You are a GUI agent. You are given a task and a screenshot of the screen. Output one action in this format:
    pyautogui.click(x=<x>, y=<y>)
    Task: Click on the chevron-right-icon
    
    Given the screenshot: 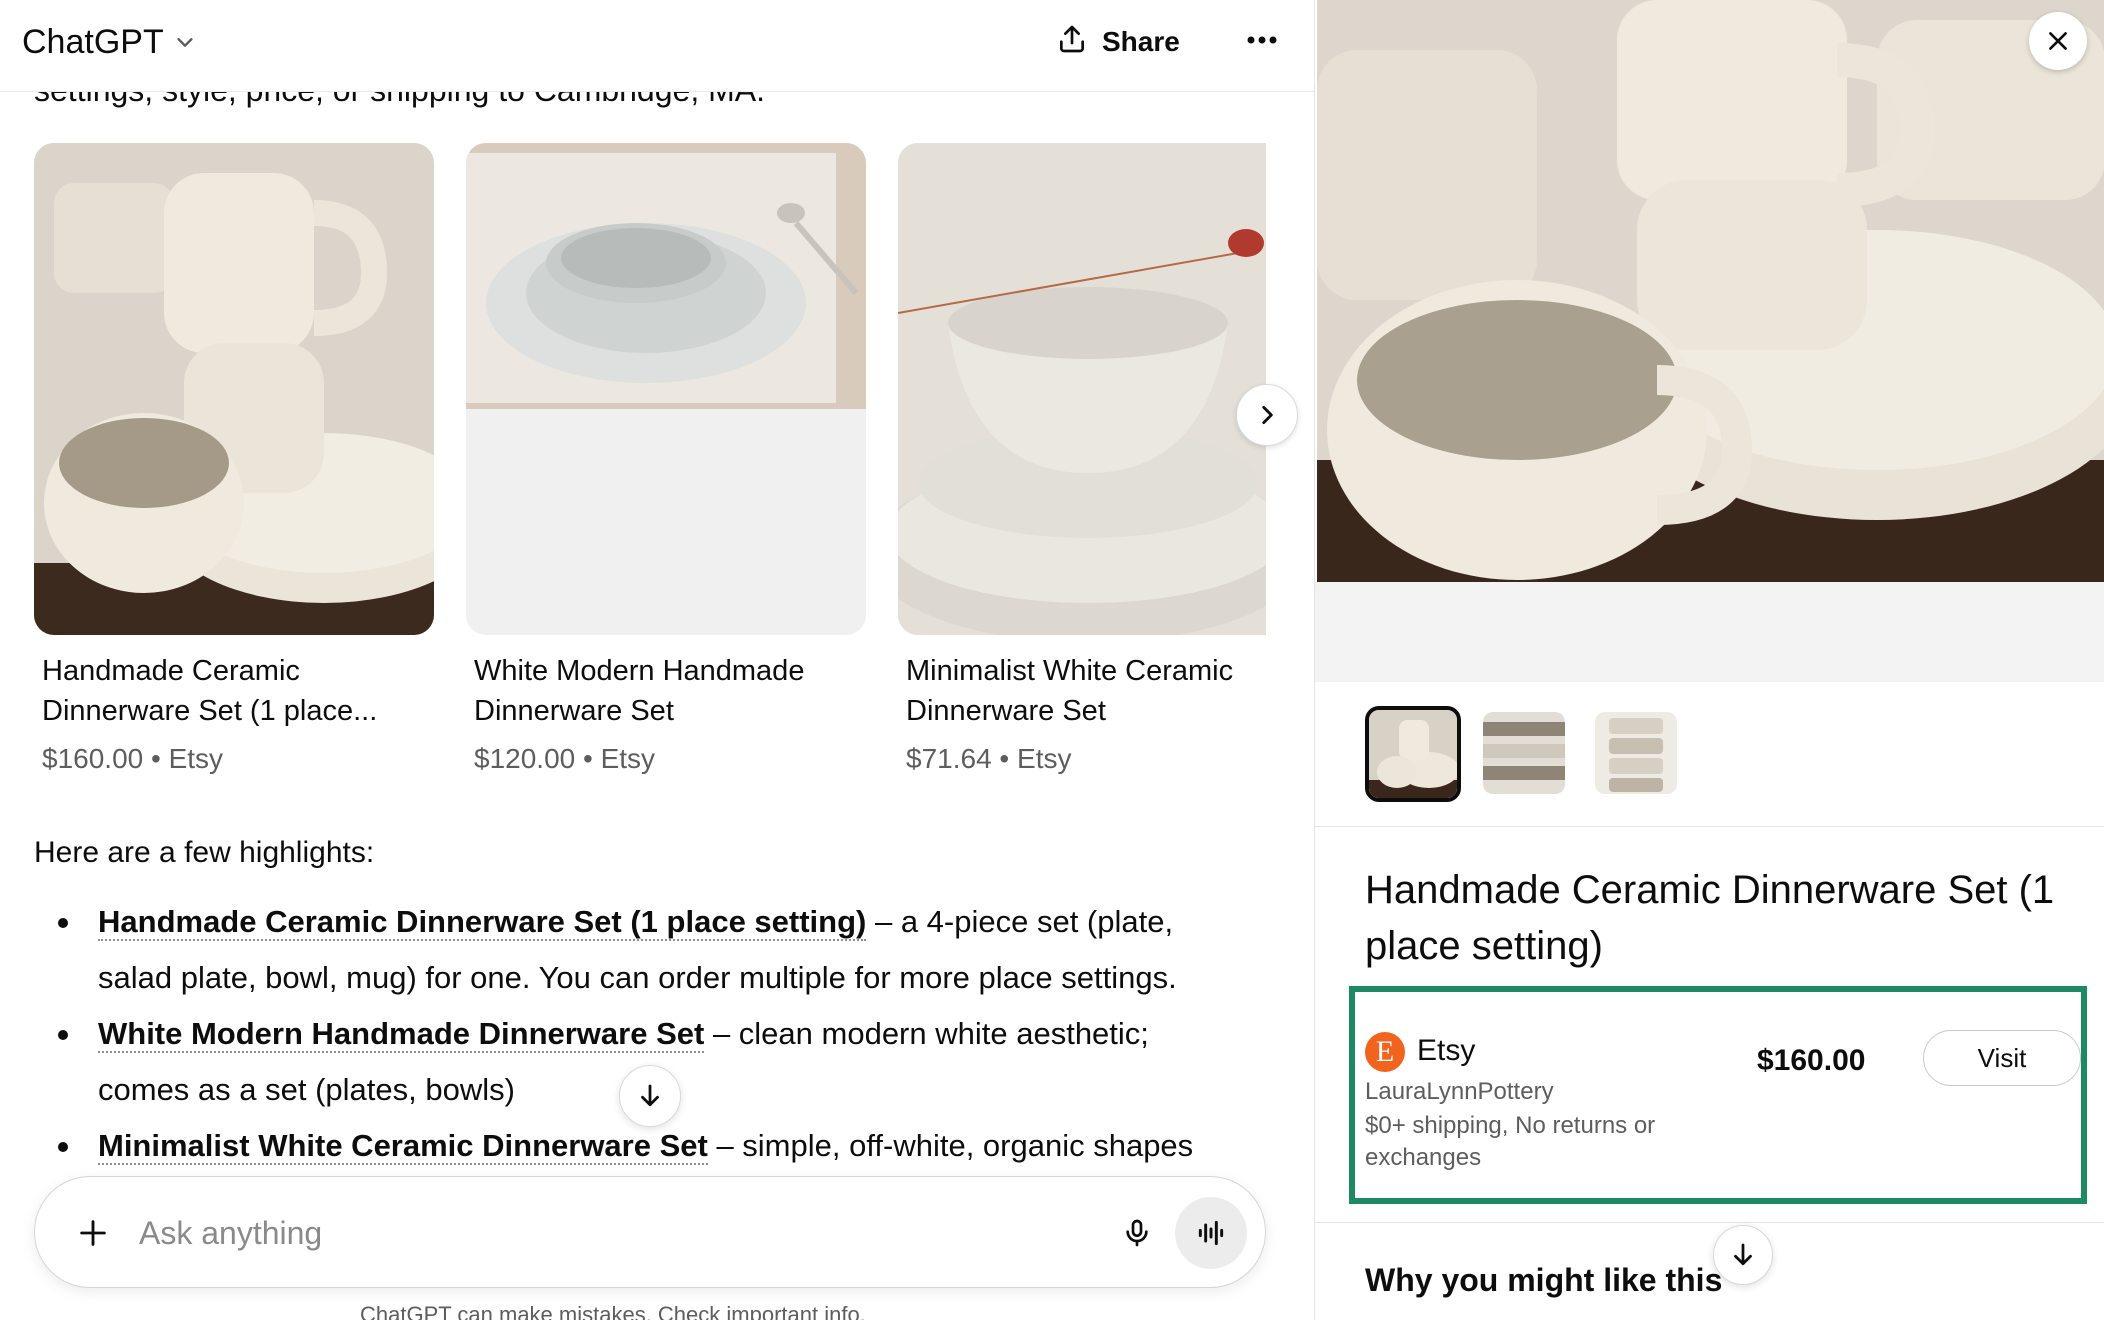 What is the action you would take?
    pyautogui.click(x=1267, y=415)
    